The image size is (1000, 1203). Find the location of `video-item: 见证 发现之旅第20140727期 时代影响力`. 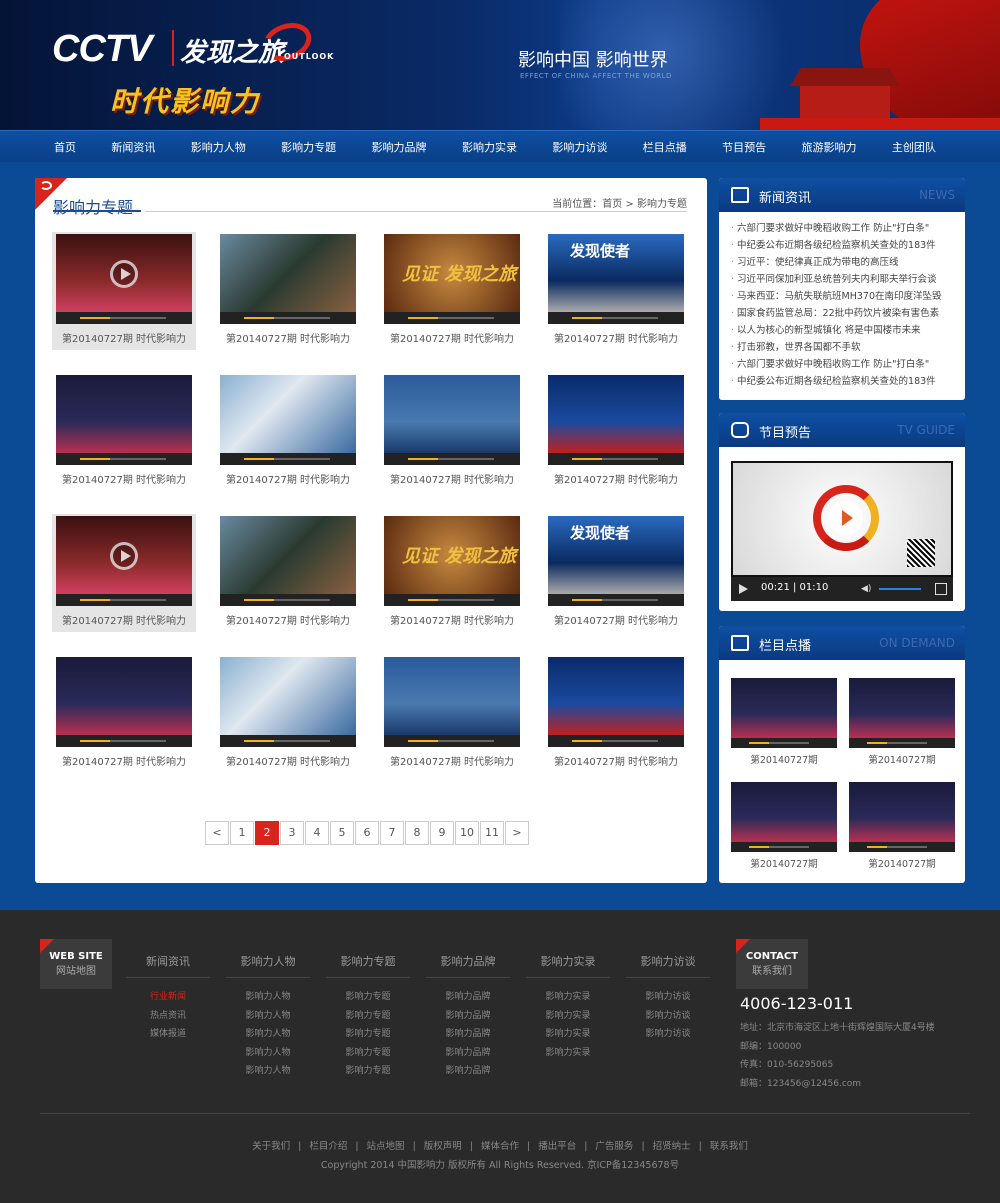

video-item: 见证 发现之旅第20140727期 时代影响力 is located at coordinates (452, 291).